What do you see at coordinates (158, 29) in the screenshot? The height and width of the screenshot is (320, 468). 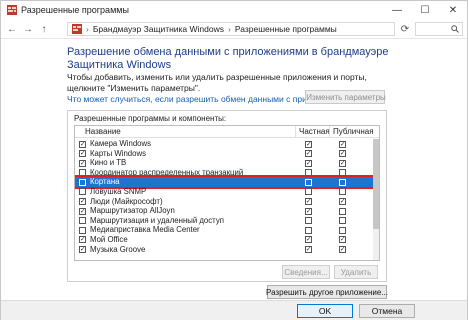 I see `breadcrumb-firewall: Брандмауэр Защитника Windows` at bounding box center [158, 29].